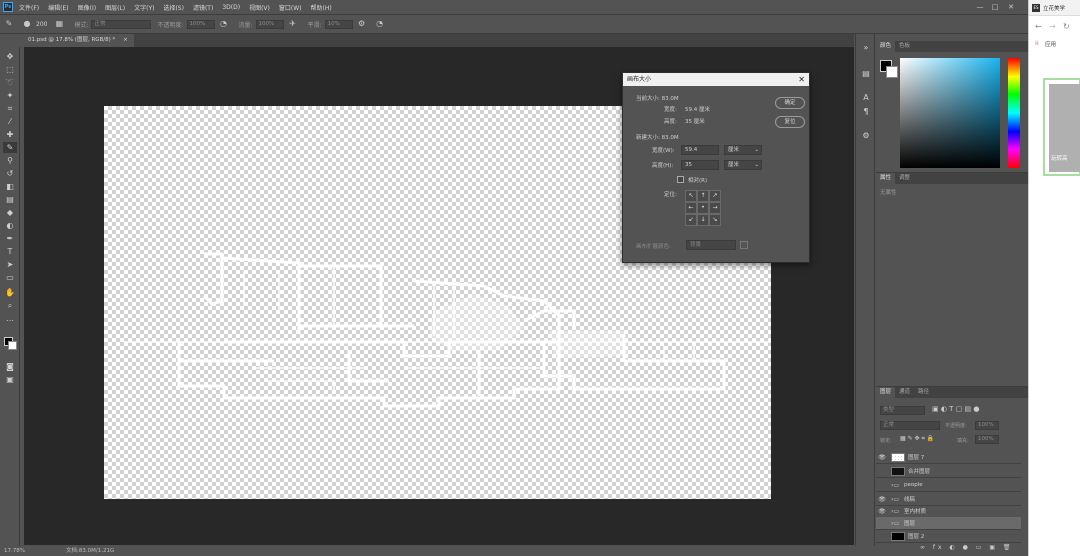  I want to click on healing-tool-icon: ✚, so click(10, 134).